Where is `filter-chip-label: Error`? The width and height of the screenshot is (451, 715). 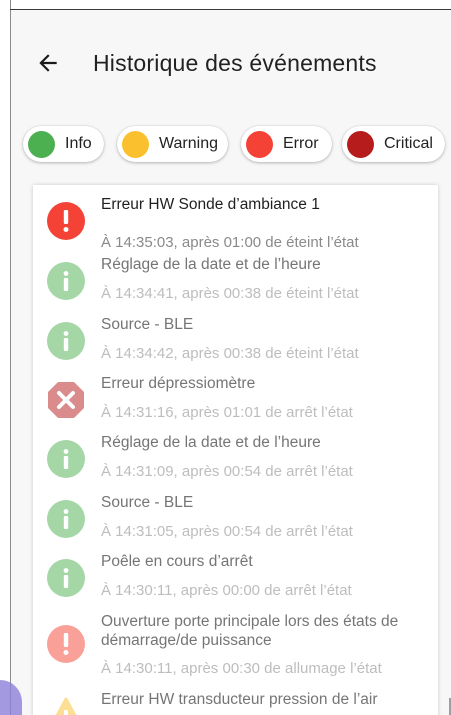
filter-chip-label: Error is located at coordinates (301, 143).